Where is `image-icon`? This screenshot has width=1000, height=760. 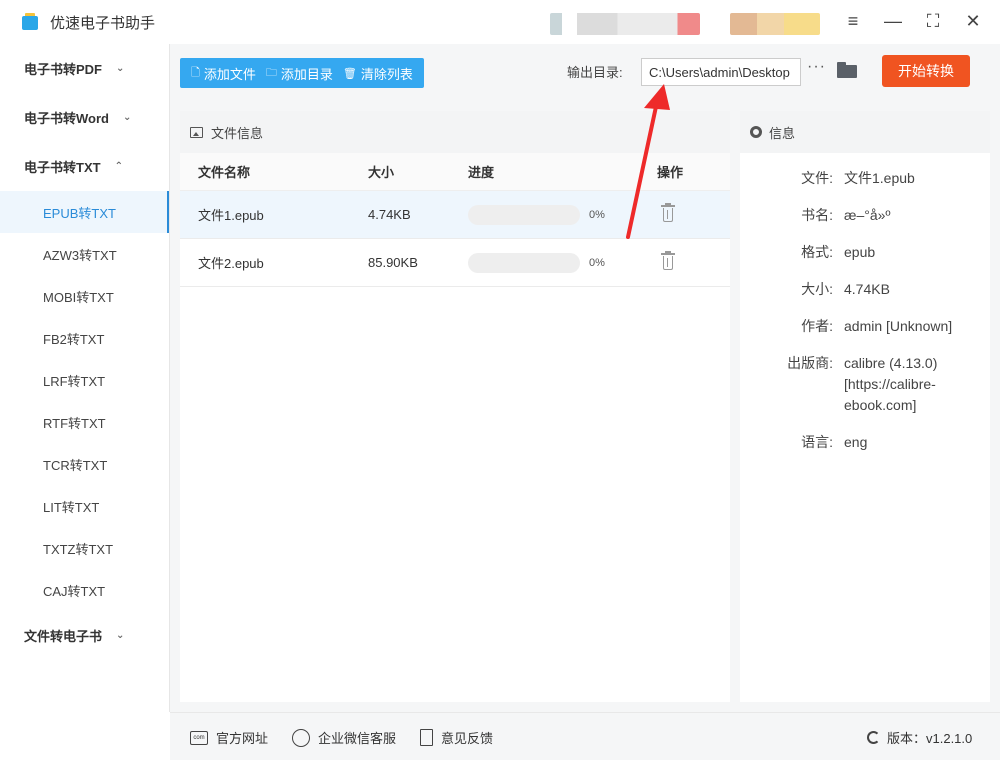
image-icon is located at coordinates (196, 132).